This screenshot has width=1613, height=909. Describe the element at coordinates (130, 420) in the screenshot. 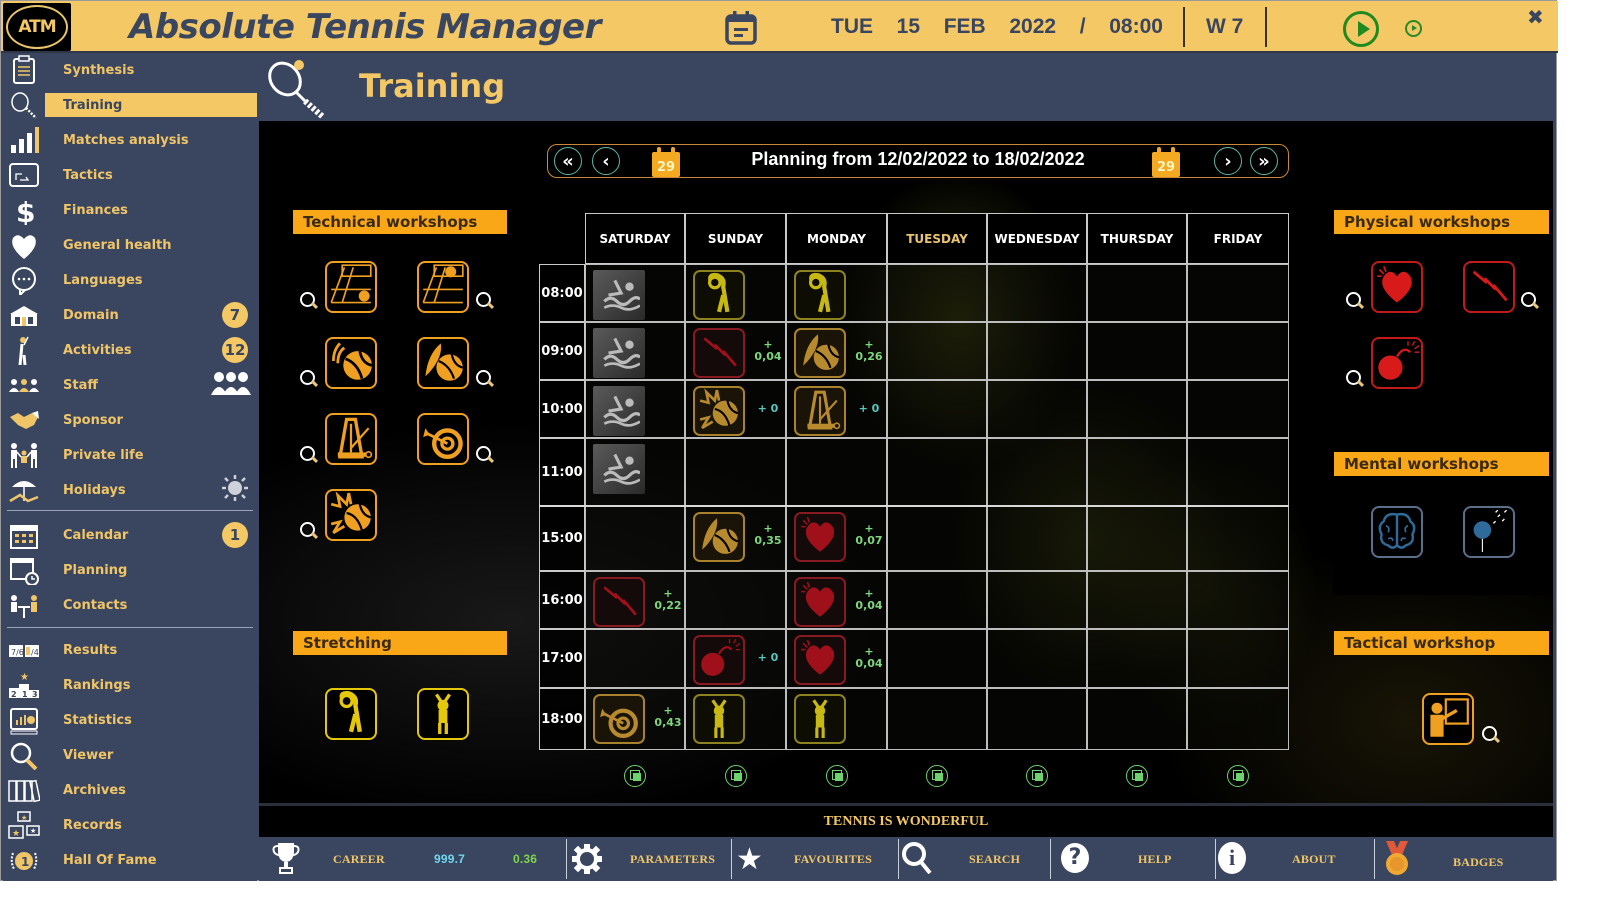

I see `sidebar-item-sponsor: Sponsor` at that location.